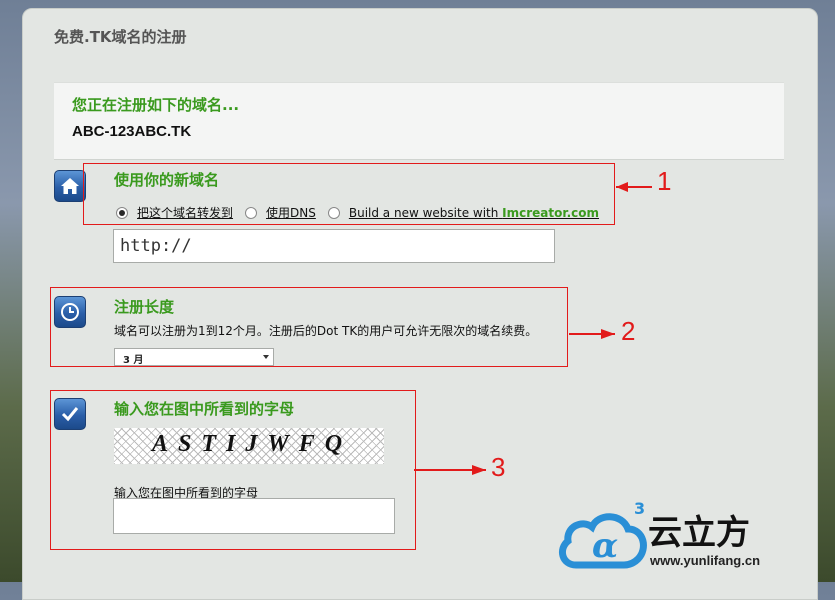 Image resolution: width=835 pixels, height=600 pixels. What do you see at coordinates (423, 212) in the screenshot?
I see `build-website-text: Build a new website with` at bounding box center [423, 212].